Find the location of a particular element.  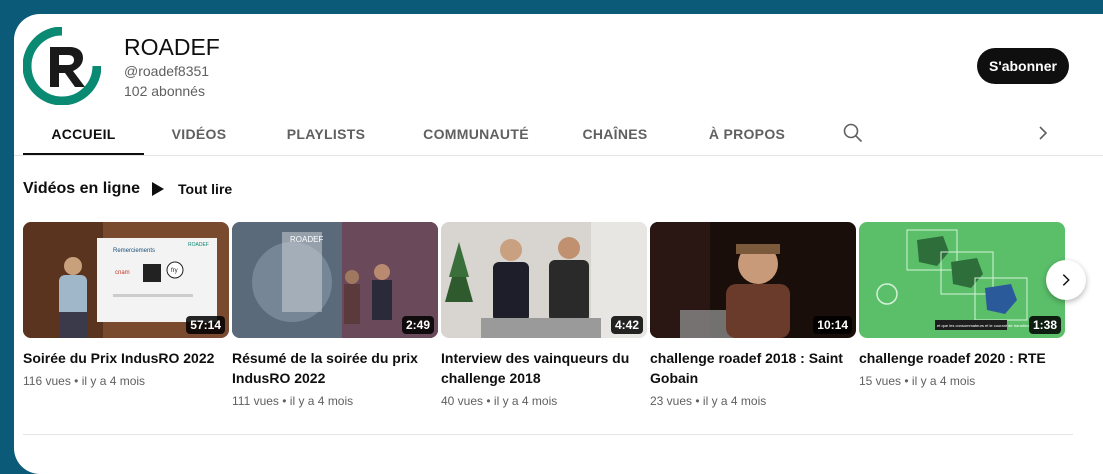

video-duration: 4:42 is located at coordinates (626, 325).